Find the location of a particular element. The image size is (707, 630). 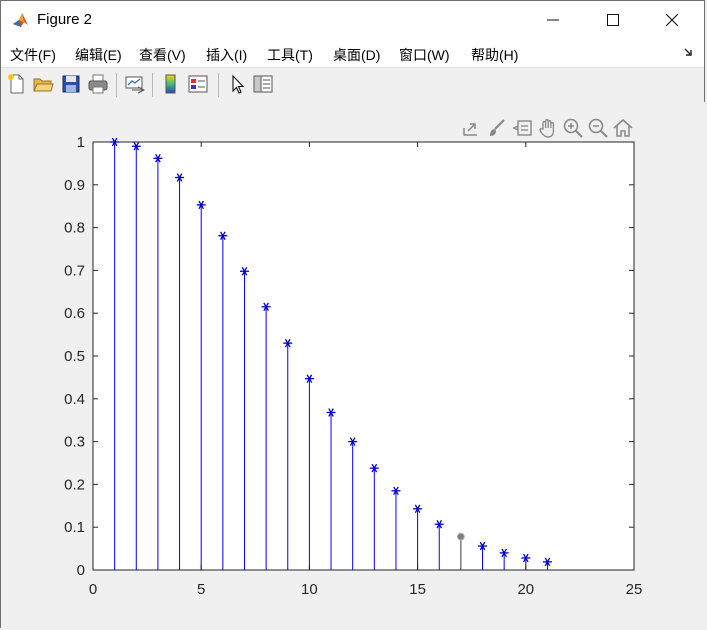

close-icon is located at coordinates (672, 20).